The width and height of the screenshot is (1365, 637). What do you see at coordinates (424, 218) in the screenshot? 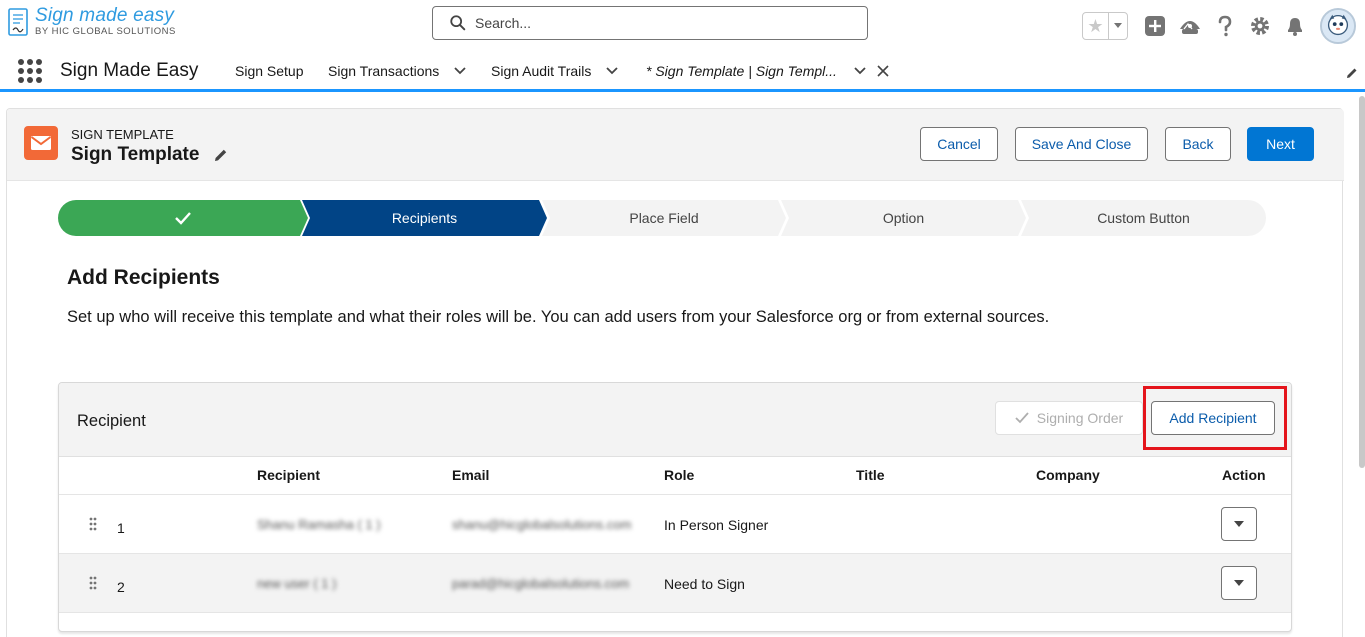
I see `path-stage-recipients: Recipients` at bounding box center [424, 218].